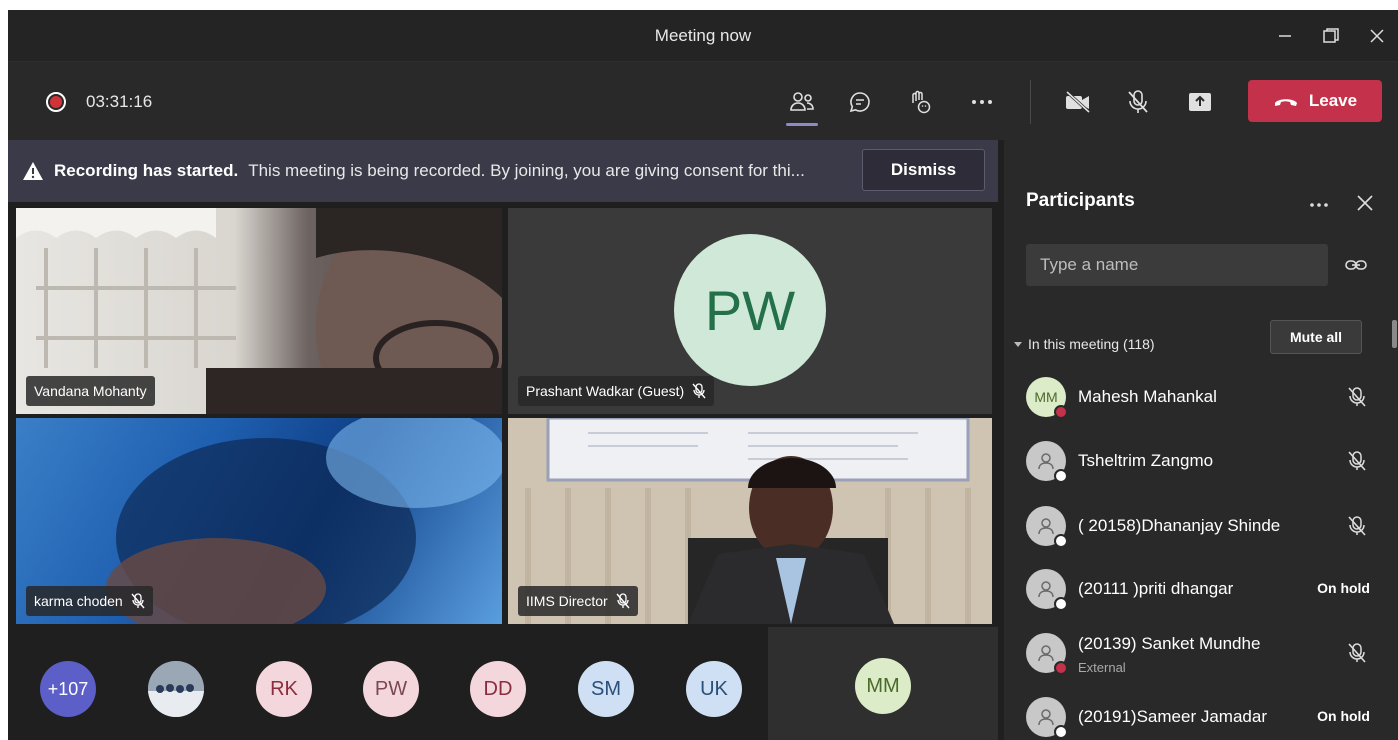 This screenshot has height=740, width=1398. I want to click on warning-icon, so click(33, 171).